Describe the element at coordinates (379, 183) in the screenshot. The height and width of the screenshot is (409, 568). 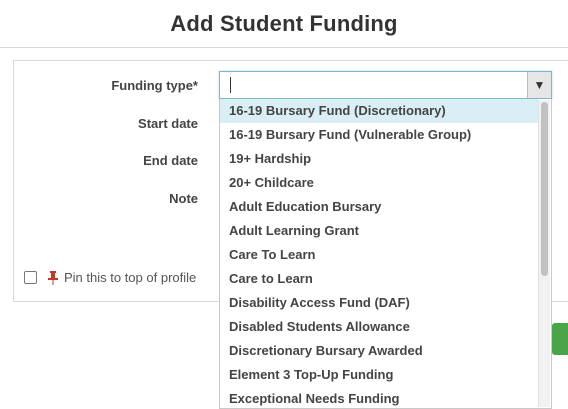
I see `dropdown-option: 20+ Childcare` at that location.